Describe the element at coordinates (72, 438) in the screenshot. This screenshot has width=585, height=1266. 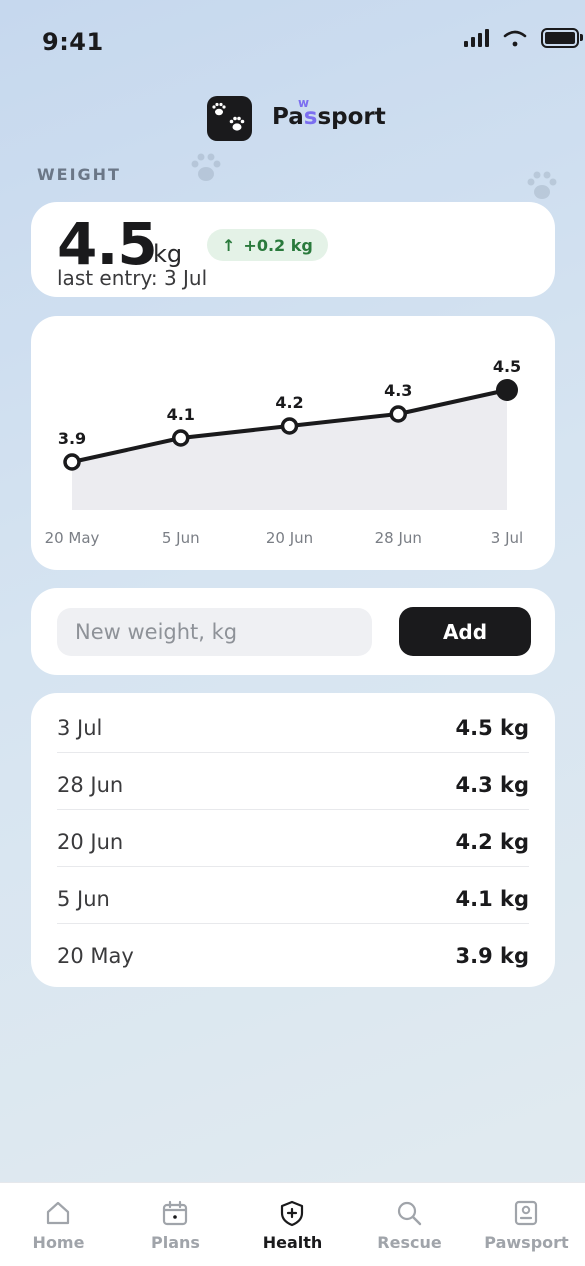
I see `chart-data-label: 3.9` at that location.